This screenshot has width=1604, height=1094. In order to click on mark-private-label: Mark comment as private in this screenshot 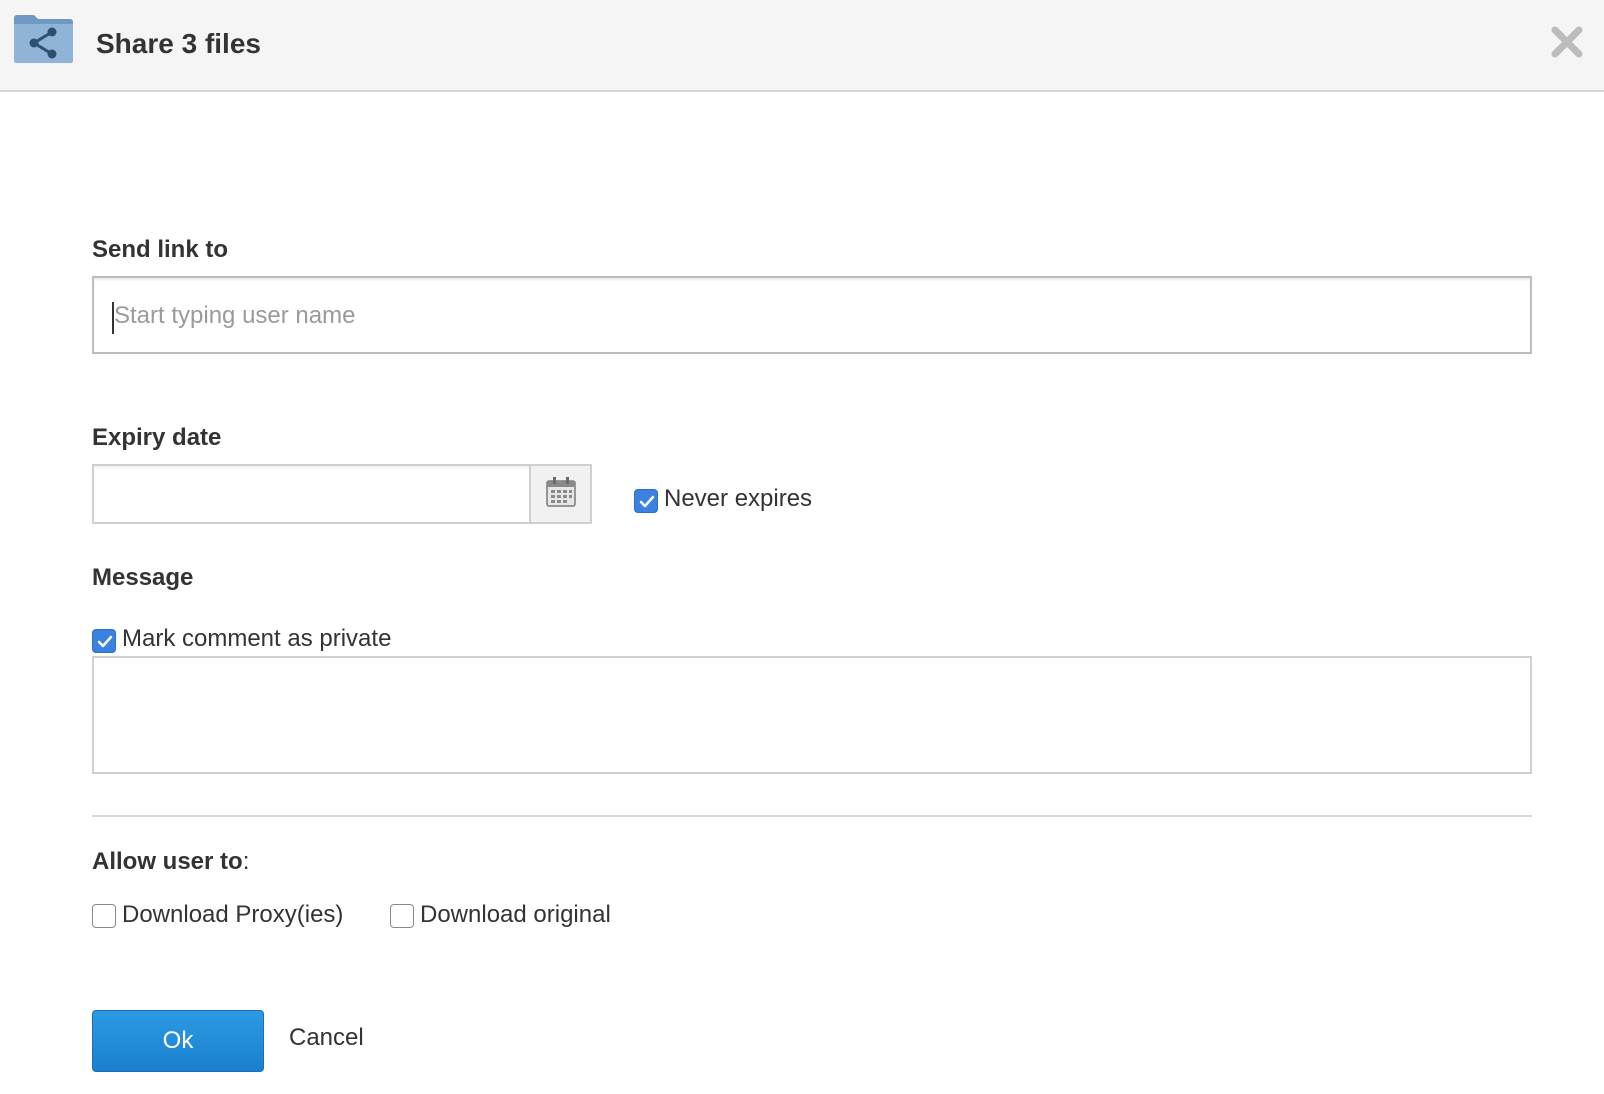, I will do `click(256, 639)`.